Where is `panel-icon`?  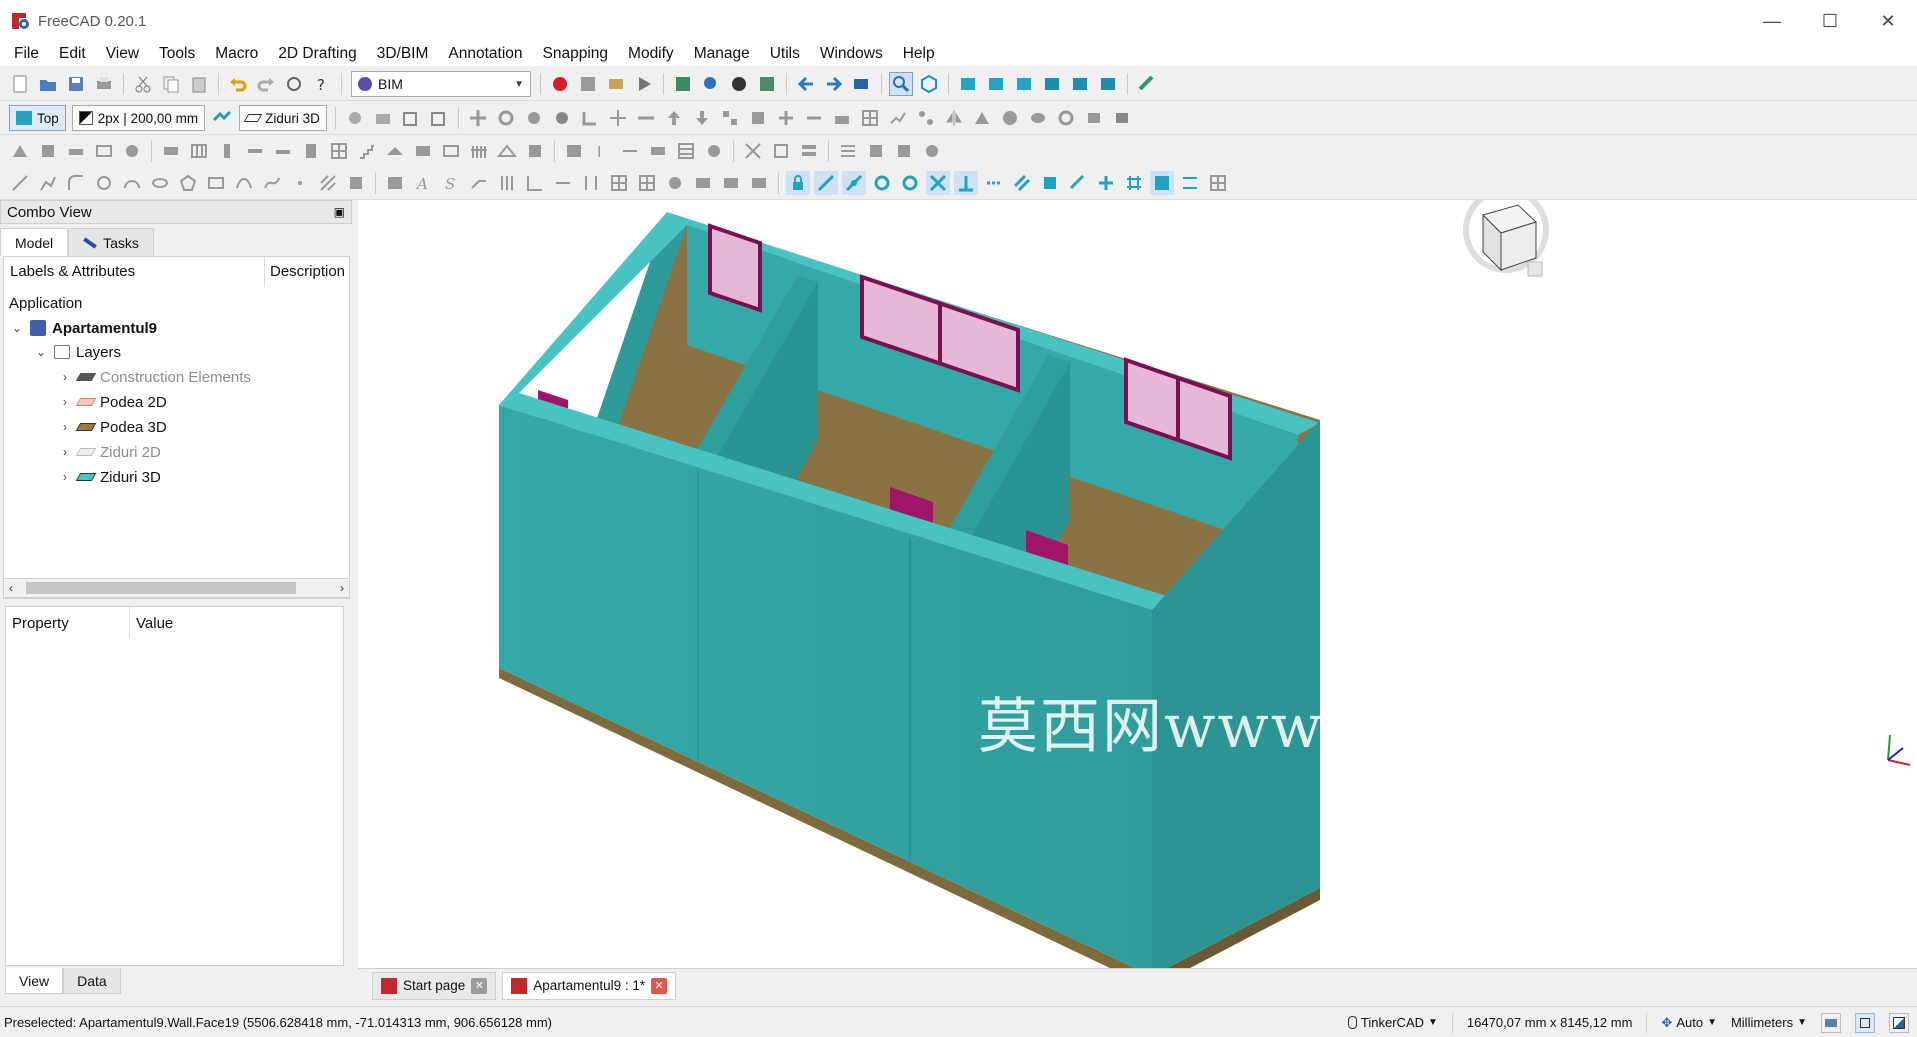
panel-icon is located at coordinates (423, 151).